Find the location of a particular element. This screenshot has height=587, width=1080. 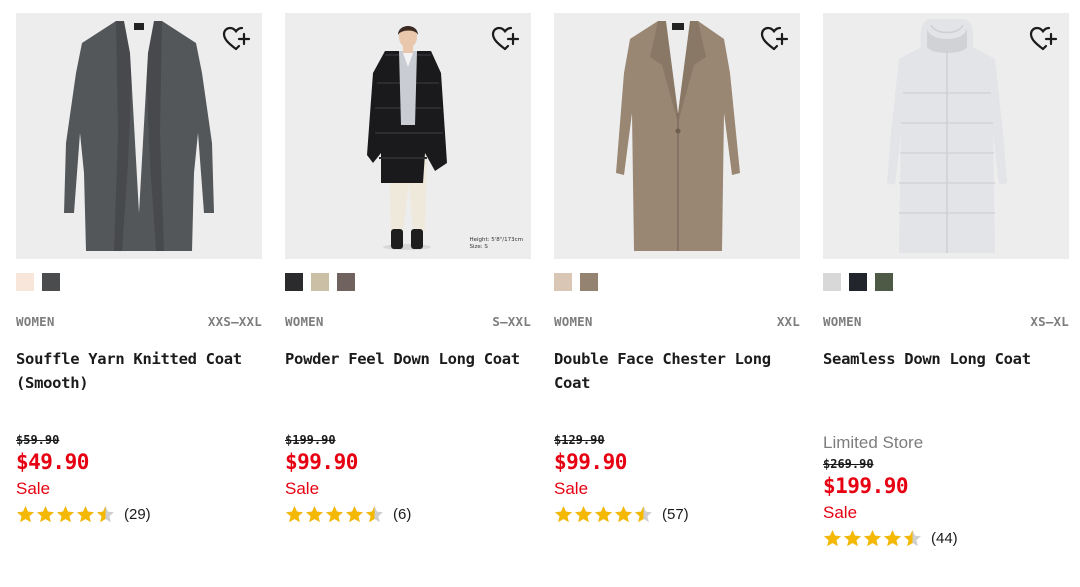

rating: (44) is located at coordinates (946, 538).